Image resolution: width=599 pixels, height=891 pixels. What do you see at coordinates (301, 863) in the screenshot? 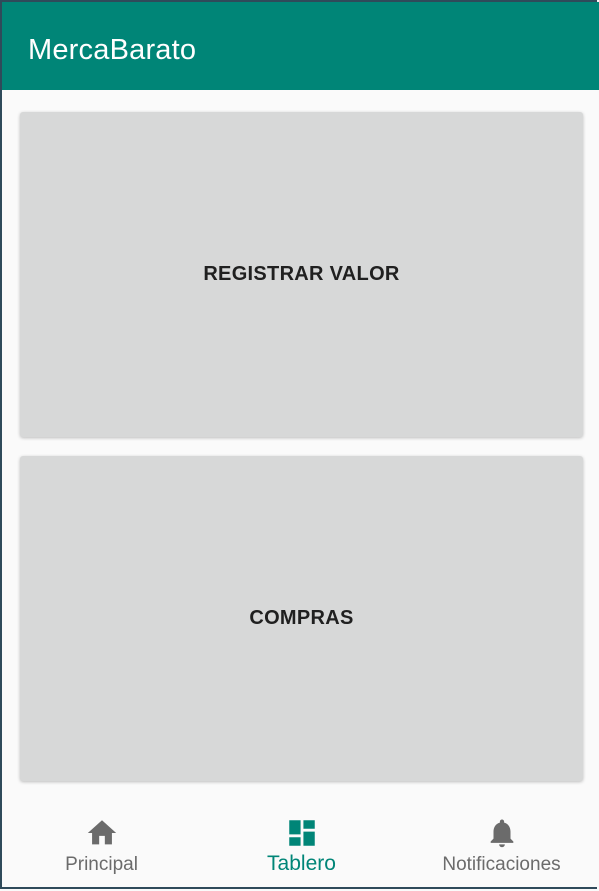
I see `nav-label-tablero: Tablero` at bounding box center [301, 863].